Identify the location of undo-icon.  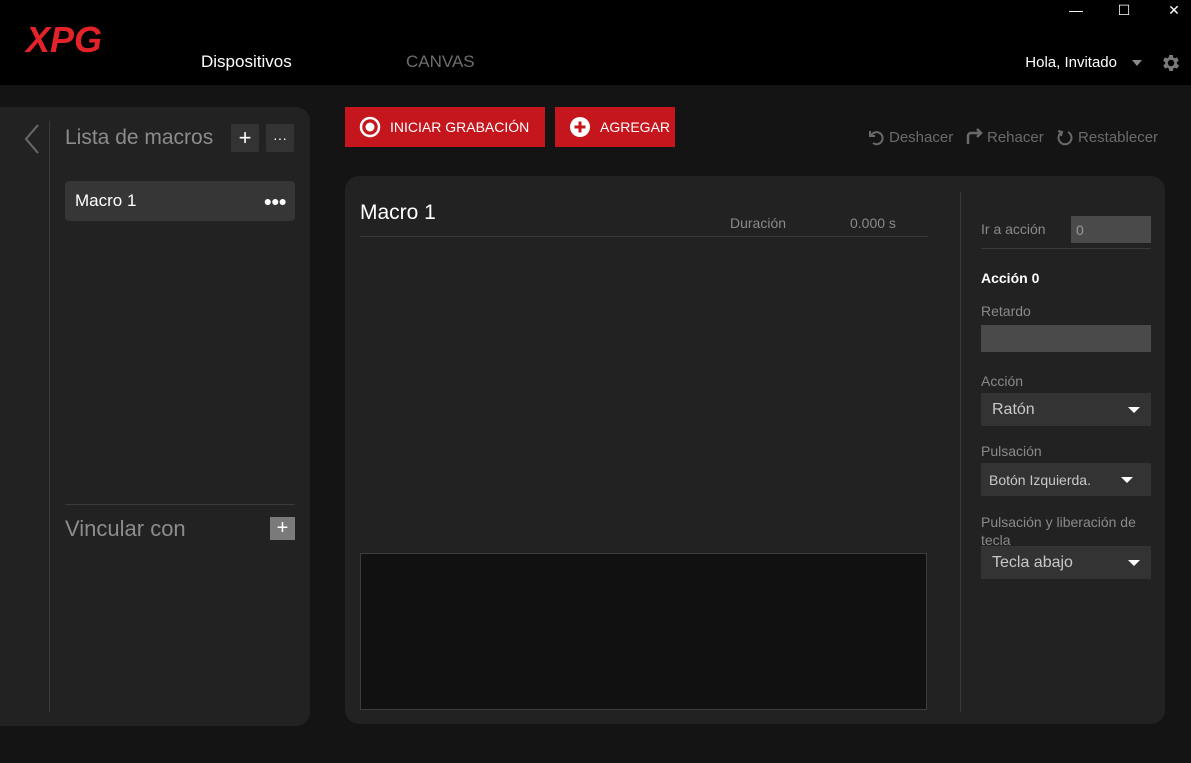
(876, 138).